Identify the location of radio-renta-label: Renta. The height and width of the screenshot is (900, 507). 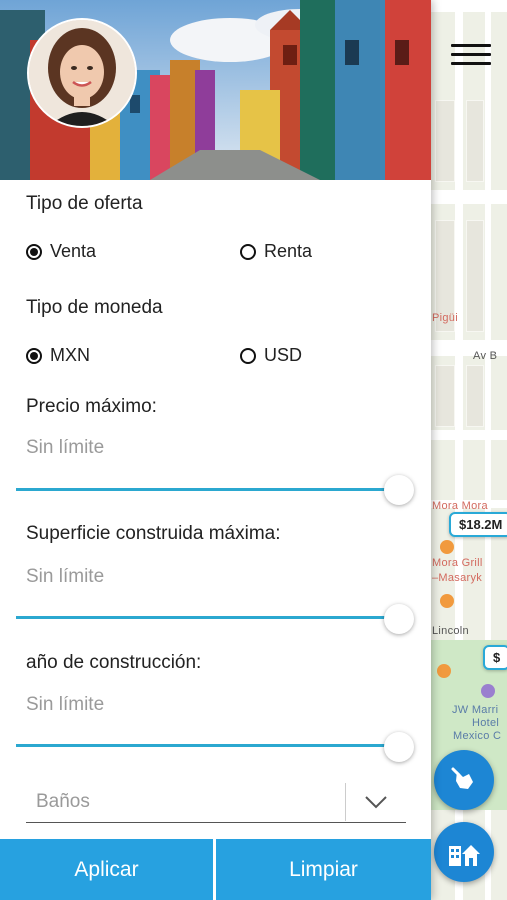
(288, 251).